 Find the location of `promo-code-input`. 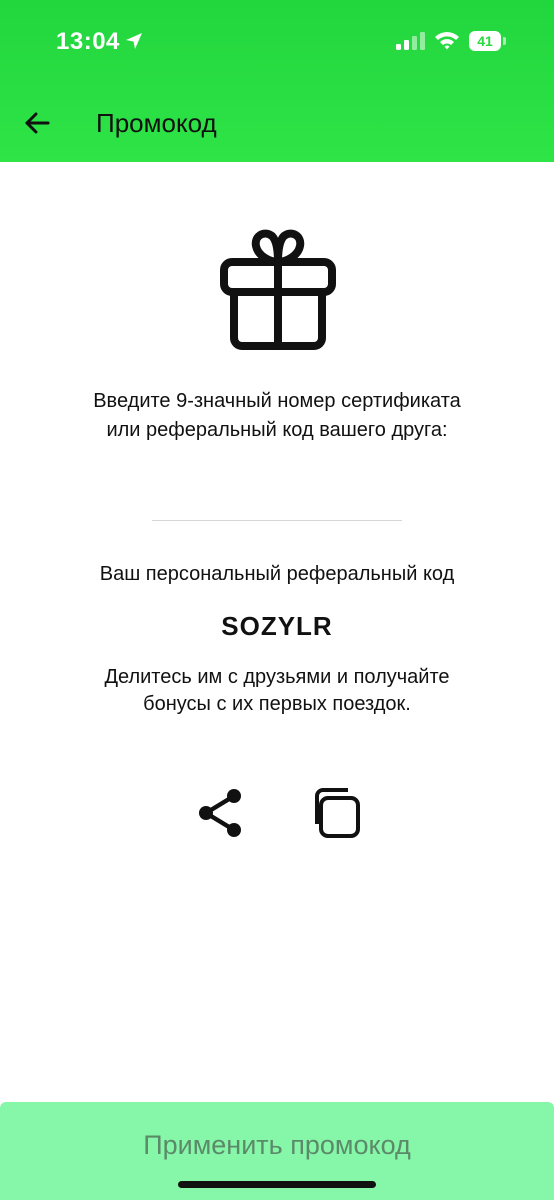

promo-code-input is located at coordinates (277, 500).